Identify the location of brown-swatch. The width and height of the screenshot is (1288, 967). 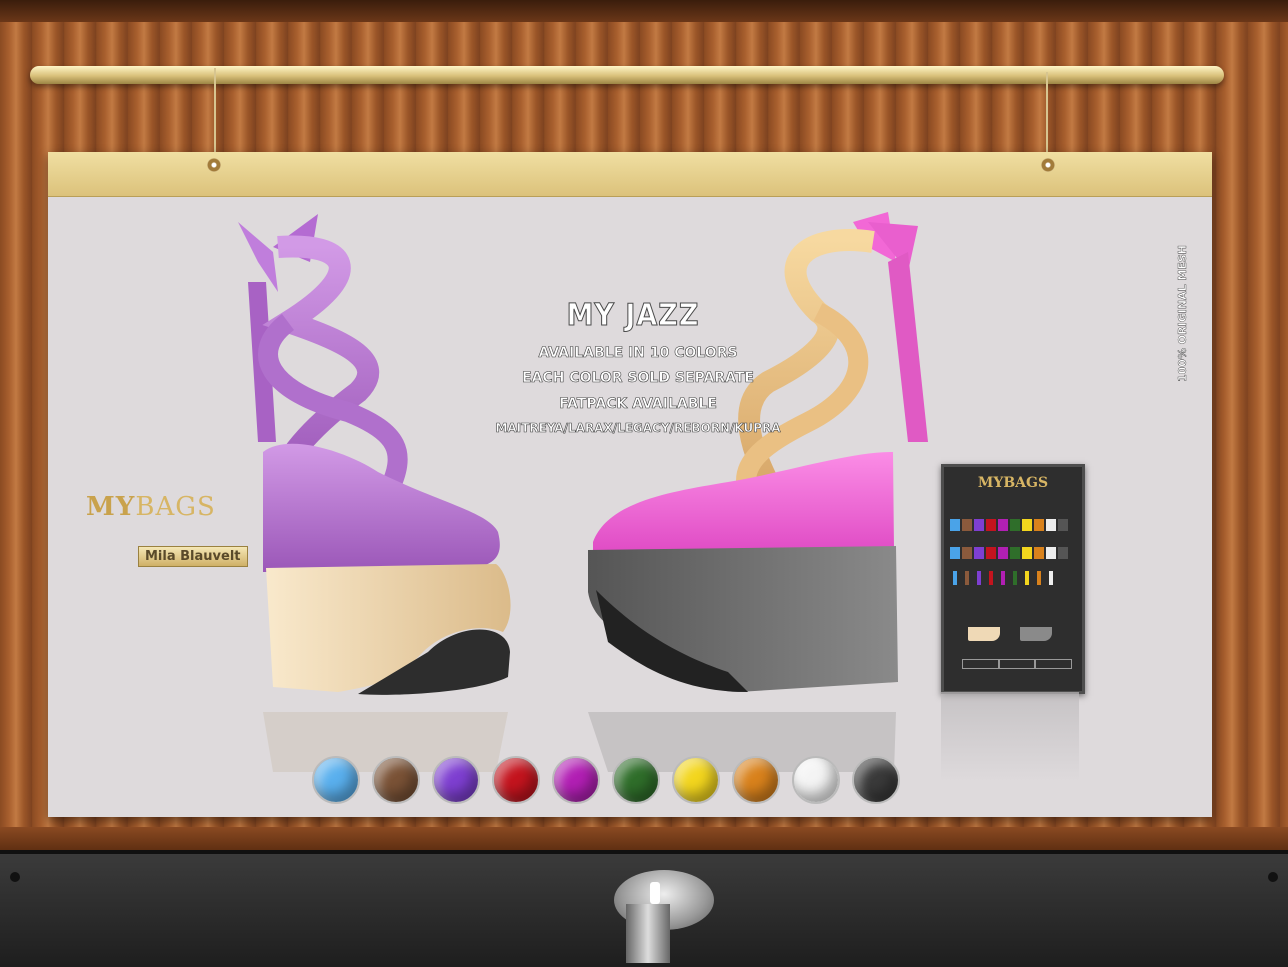
(396, 780).